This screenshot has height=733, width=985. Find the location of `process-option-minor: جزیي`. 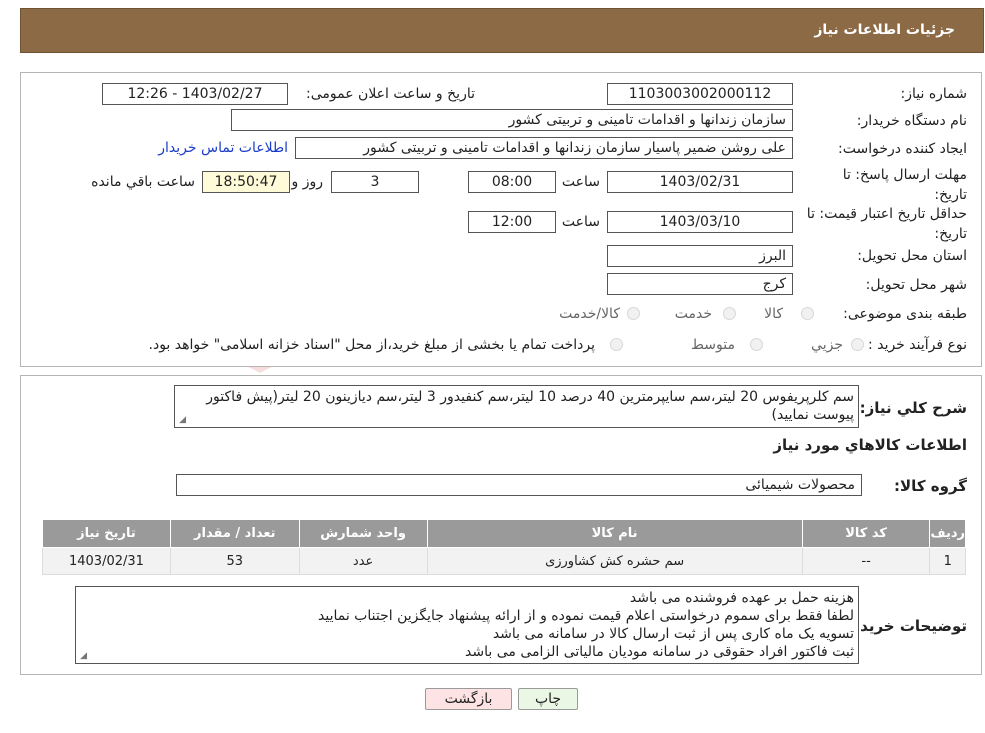

process-option-minor: جزیي is located at coordinates (827, 345).